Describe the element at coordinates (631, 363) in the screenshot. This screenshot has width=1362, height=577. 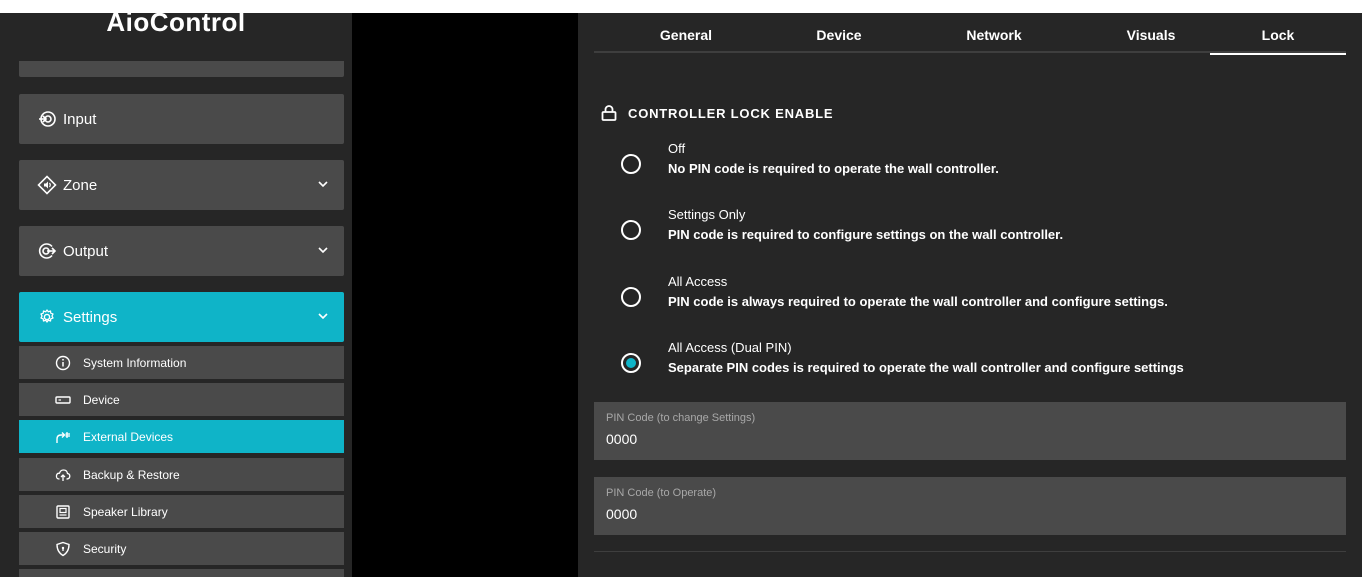
I see `radio-button-selected` at that location.